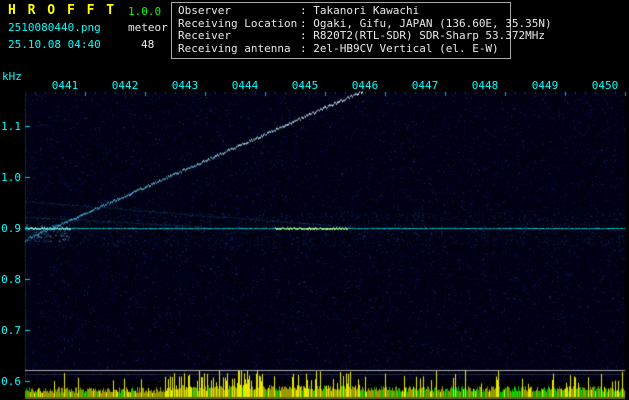 This screenshot has width=629, height=400. What do you see at coordinates (145, 11) in the screenshot?
I see `app-version: 1.0.0` at bounding box center [145, 11].